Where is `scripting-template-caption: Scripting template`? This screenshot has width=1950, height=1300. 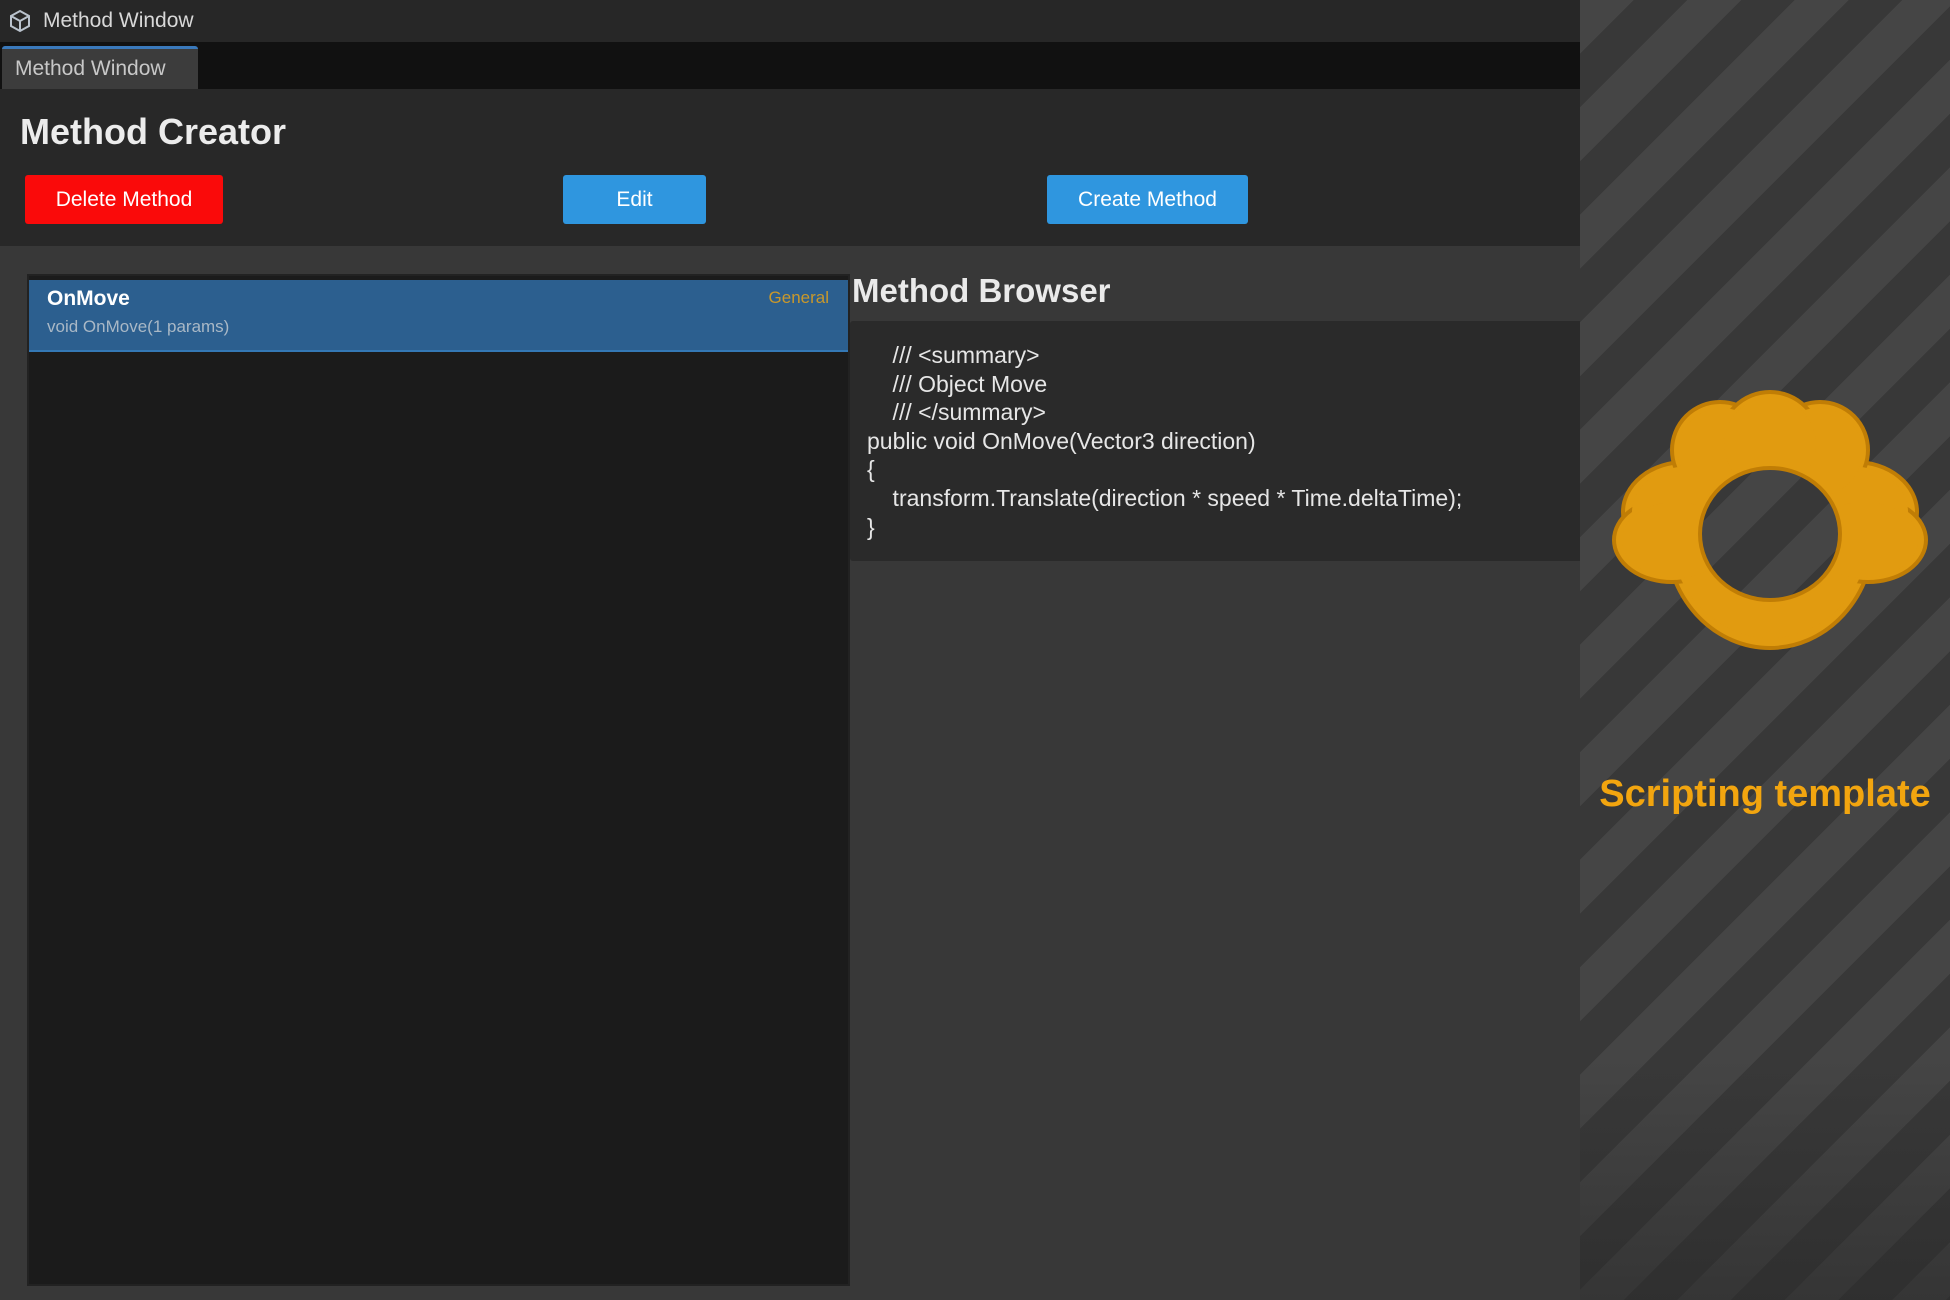 scripting-template-caption: Scripting template is located at coordinates (1765, 794).